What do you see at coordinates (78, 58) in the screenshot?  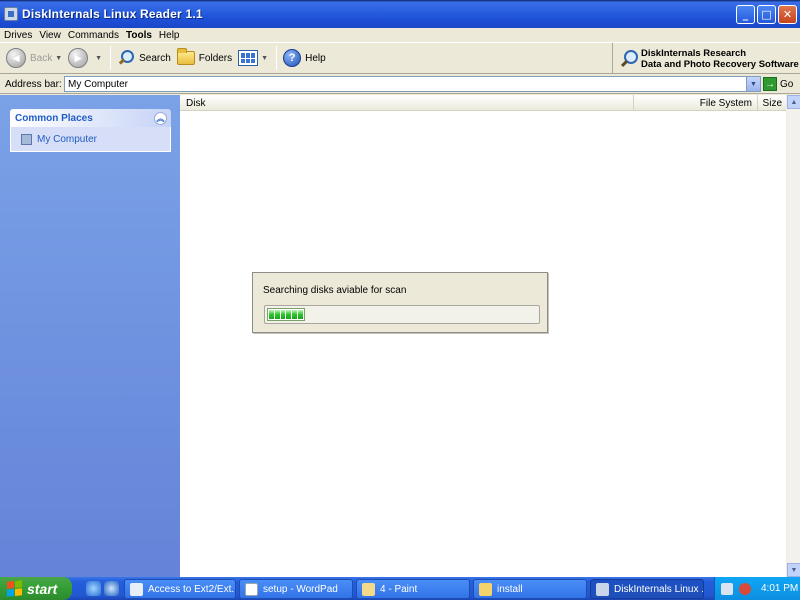 I see `forward-arrow-icon: ►` at bounding box center [78, 58].